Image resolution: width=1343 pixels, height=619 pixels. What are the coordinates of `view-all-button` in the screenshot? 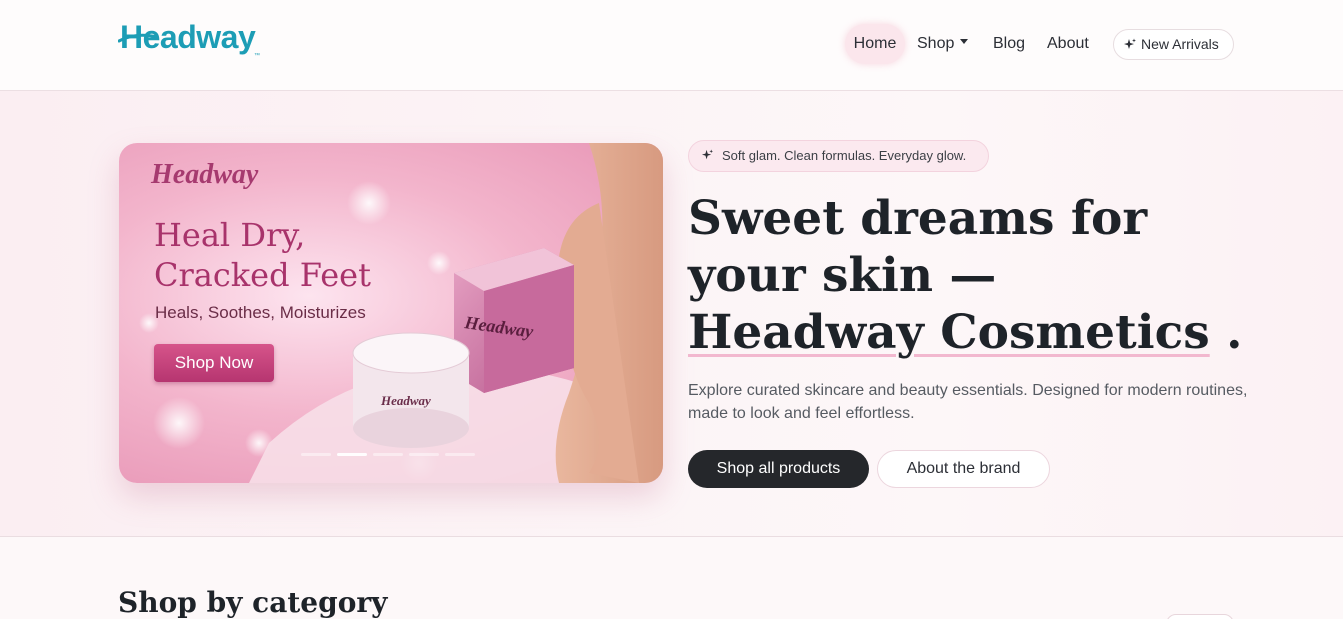 It's located at (1200, 616).